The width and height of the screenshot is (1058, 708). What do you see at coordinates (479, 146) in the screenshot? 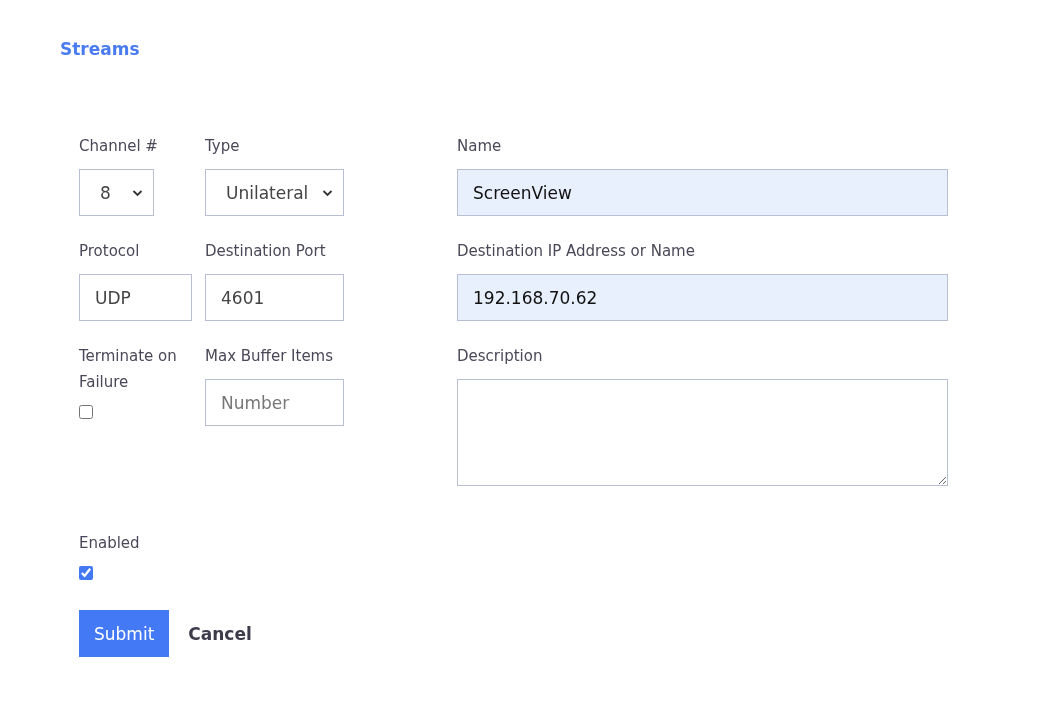
I see `field-label: Name` at bounding box center [479, 146].